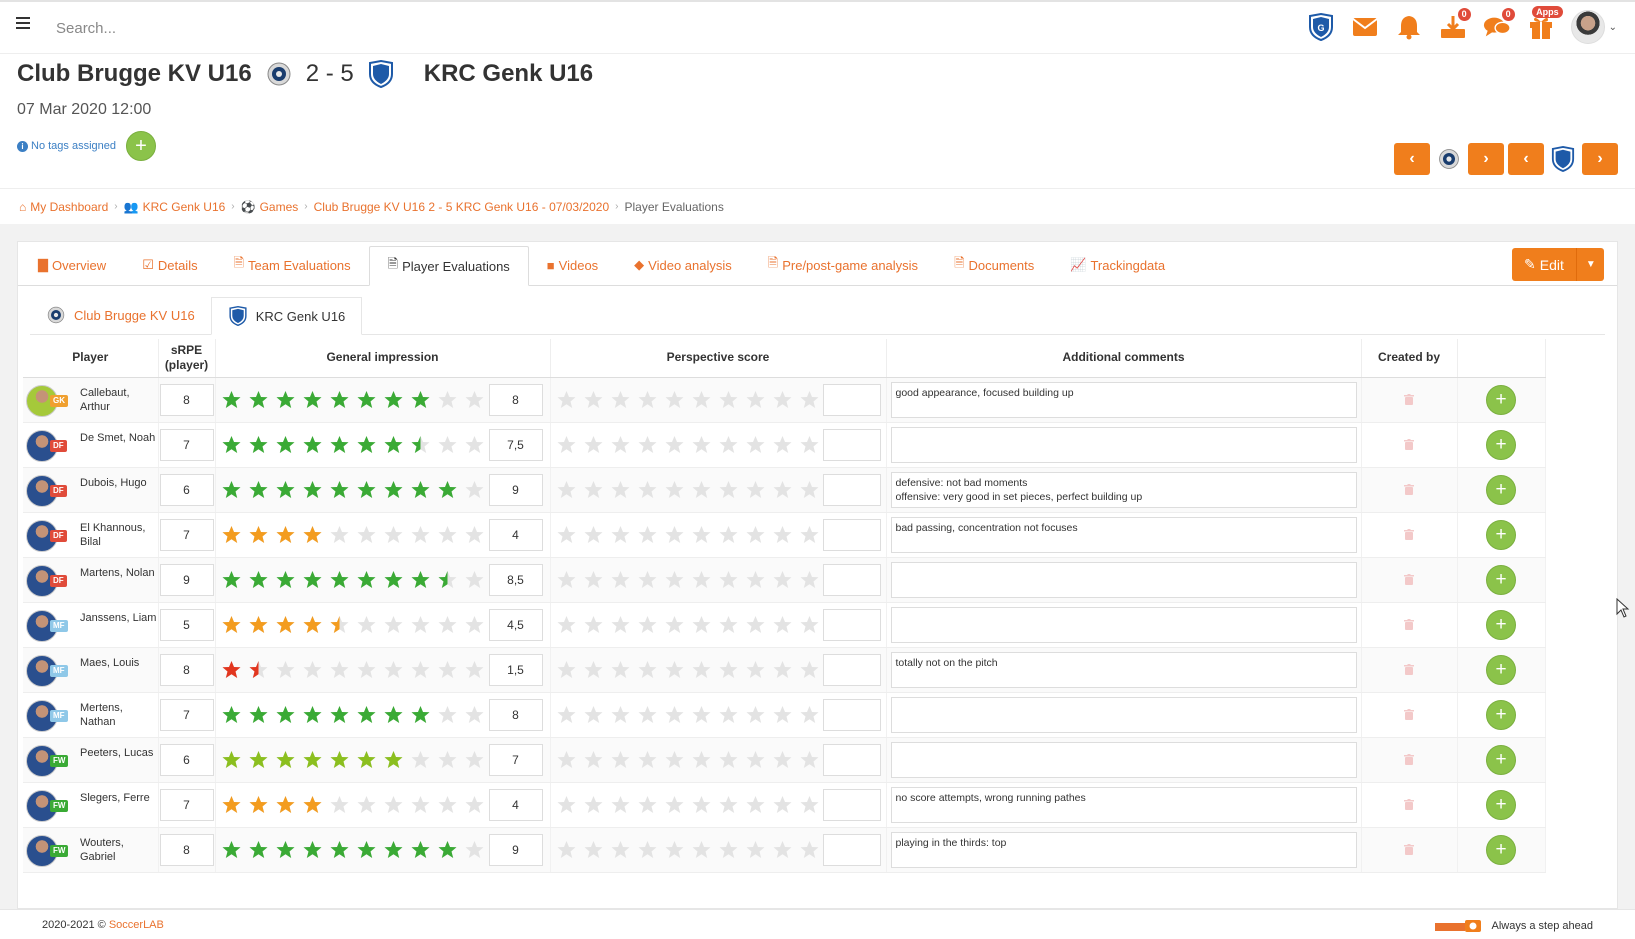  I want to click on general-impression-value: 9, so click(515, 849).